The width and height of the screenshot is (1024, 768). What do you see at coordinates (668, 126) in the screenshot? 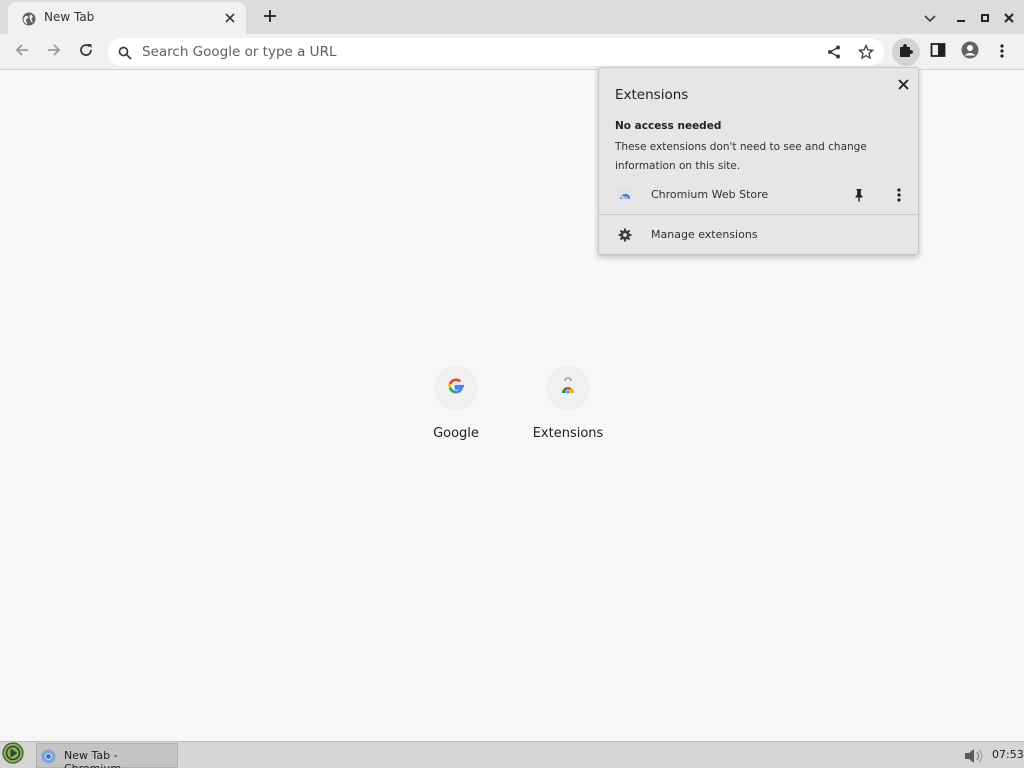
I see `section-title: No access needed` at bounding box center [668, 126].